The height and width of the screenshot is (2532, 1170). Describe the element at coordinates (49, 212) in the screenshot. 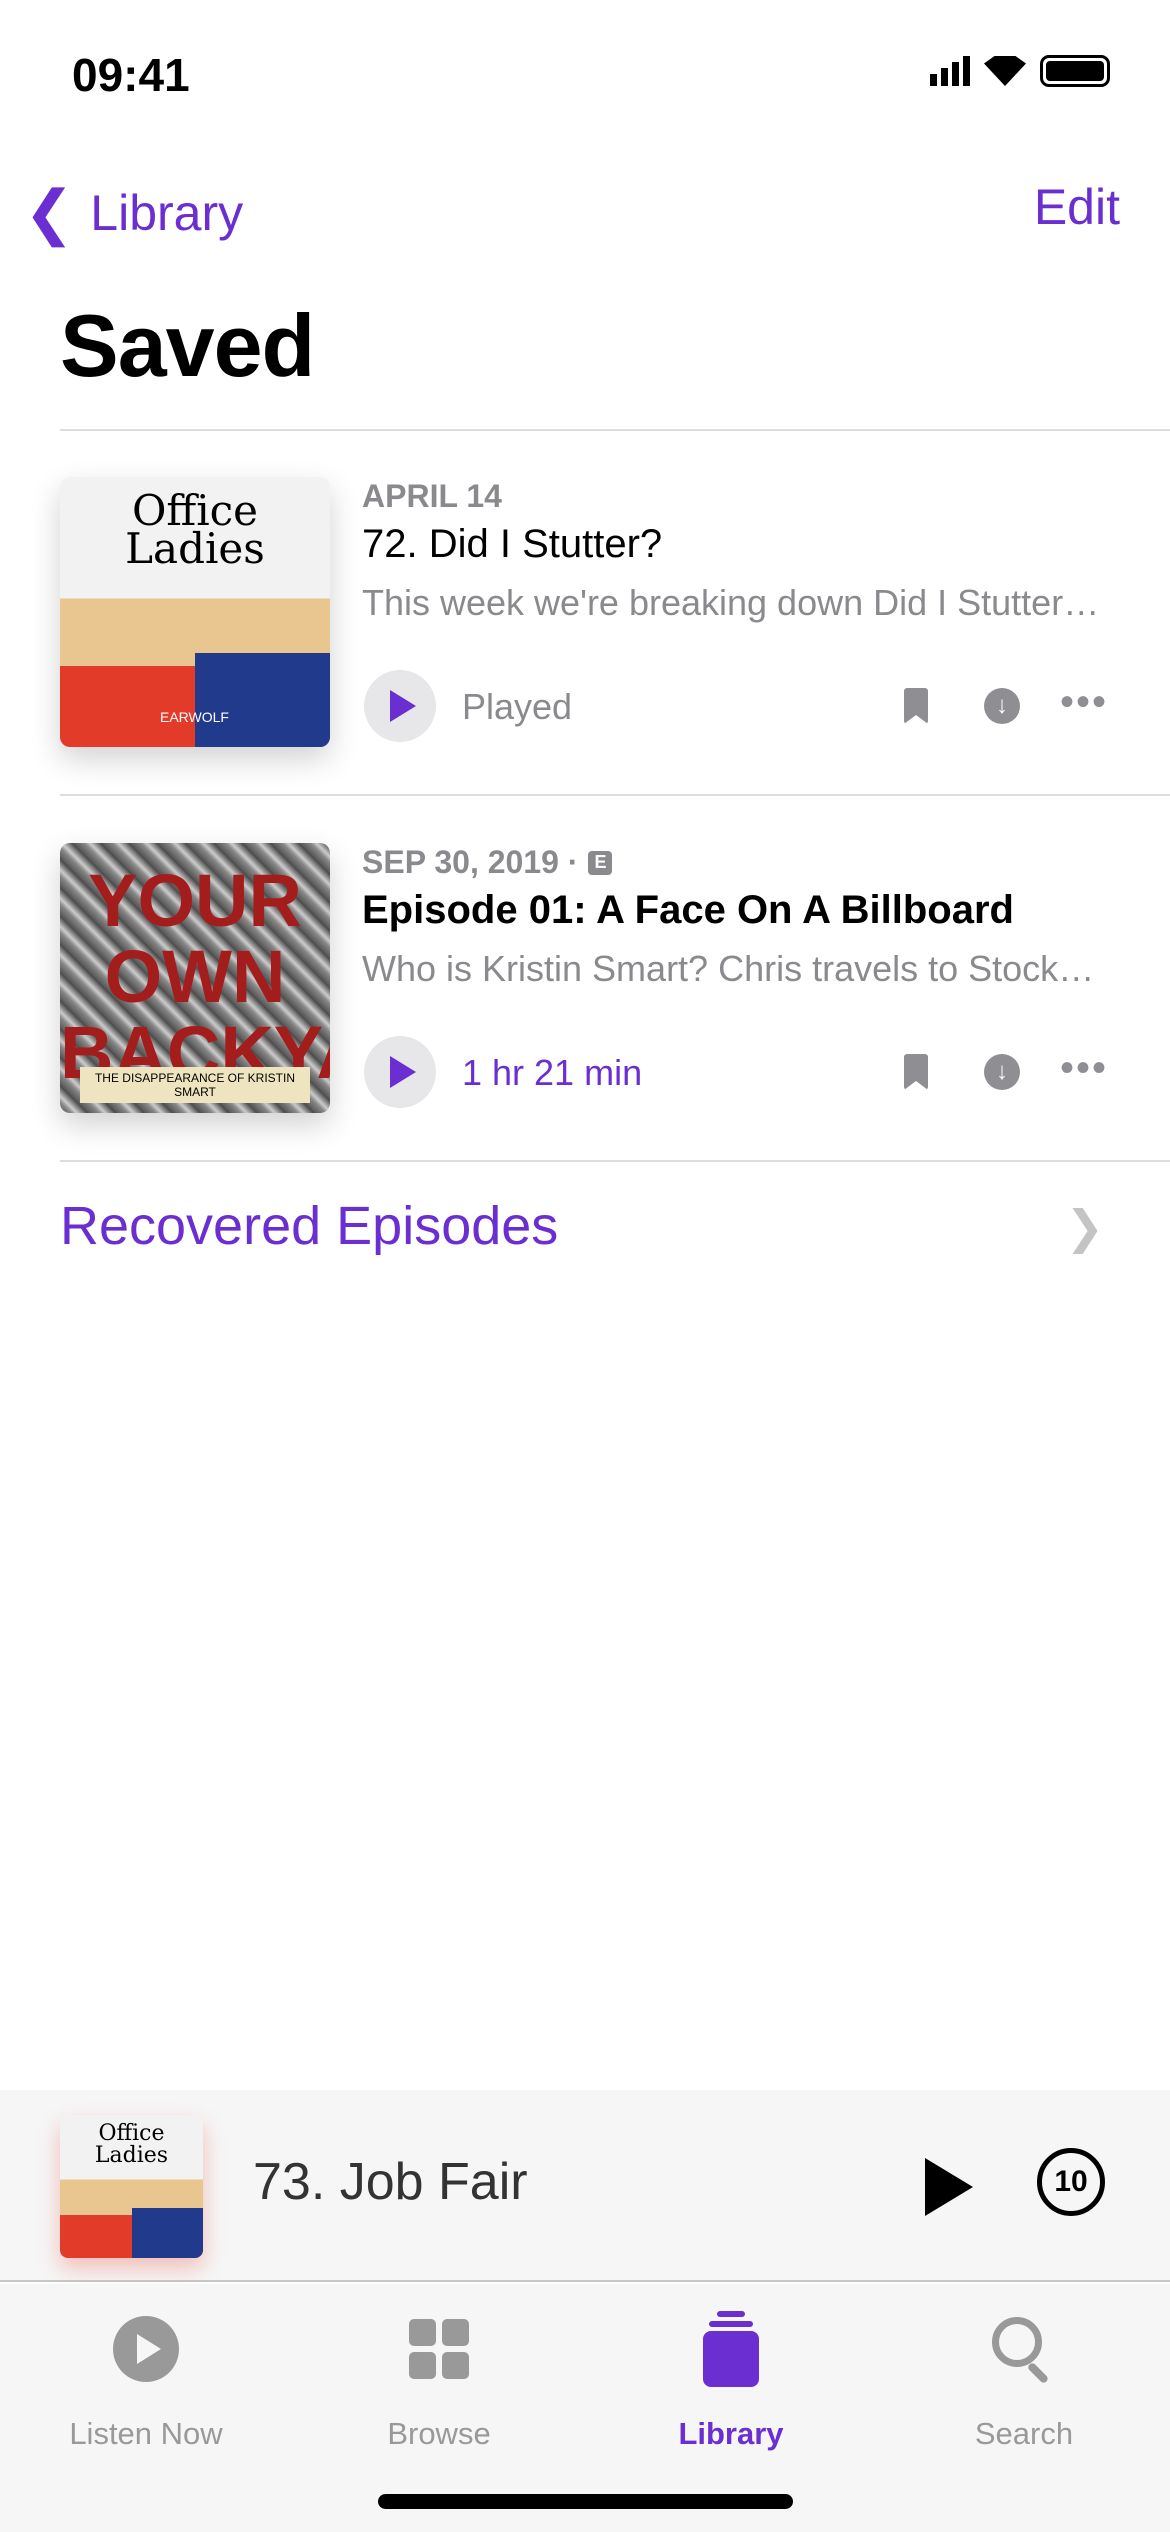

I see `chevron-left-icon: ❮` at that location.